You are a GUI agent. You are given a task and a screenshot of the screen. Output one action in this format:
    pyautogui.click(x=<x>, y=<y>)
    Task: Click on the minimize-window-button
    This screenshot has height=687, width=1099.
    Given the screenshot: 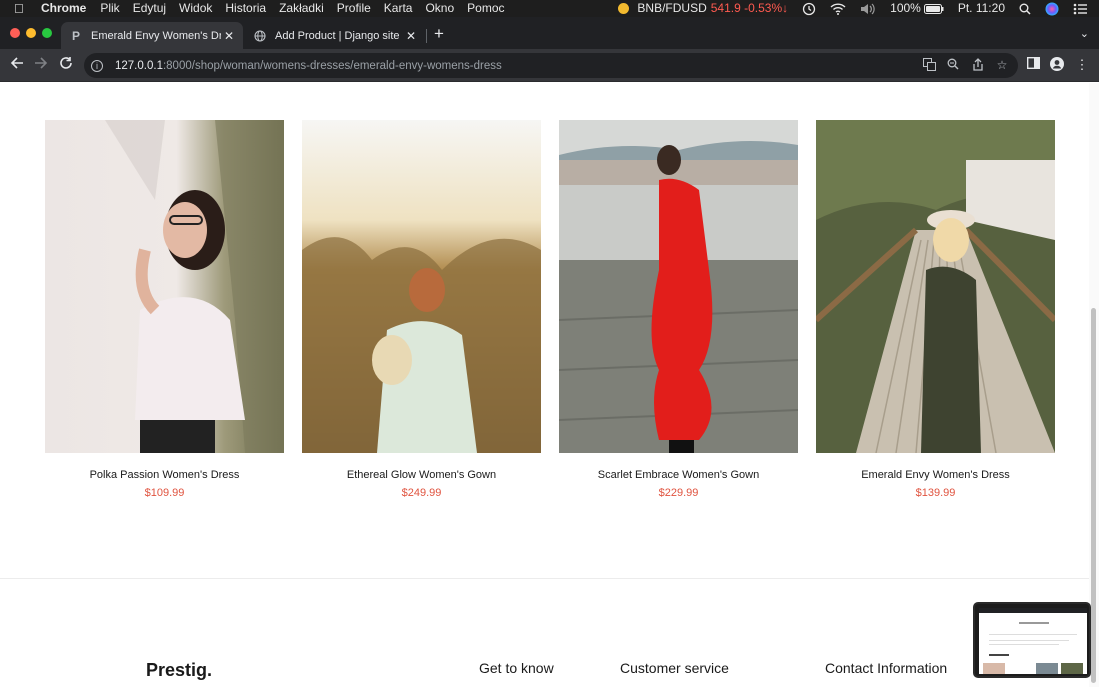 What is the action you would take?
    pyautogui.click(x=31, y=33)
    